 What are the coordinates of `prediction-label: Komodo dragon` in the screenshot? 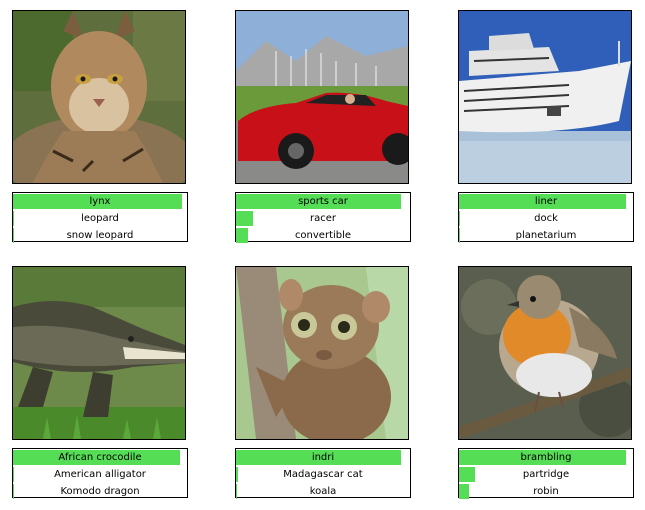 It's located at (100, 491).